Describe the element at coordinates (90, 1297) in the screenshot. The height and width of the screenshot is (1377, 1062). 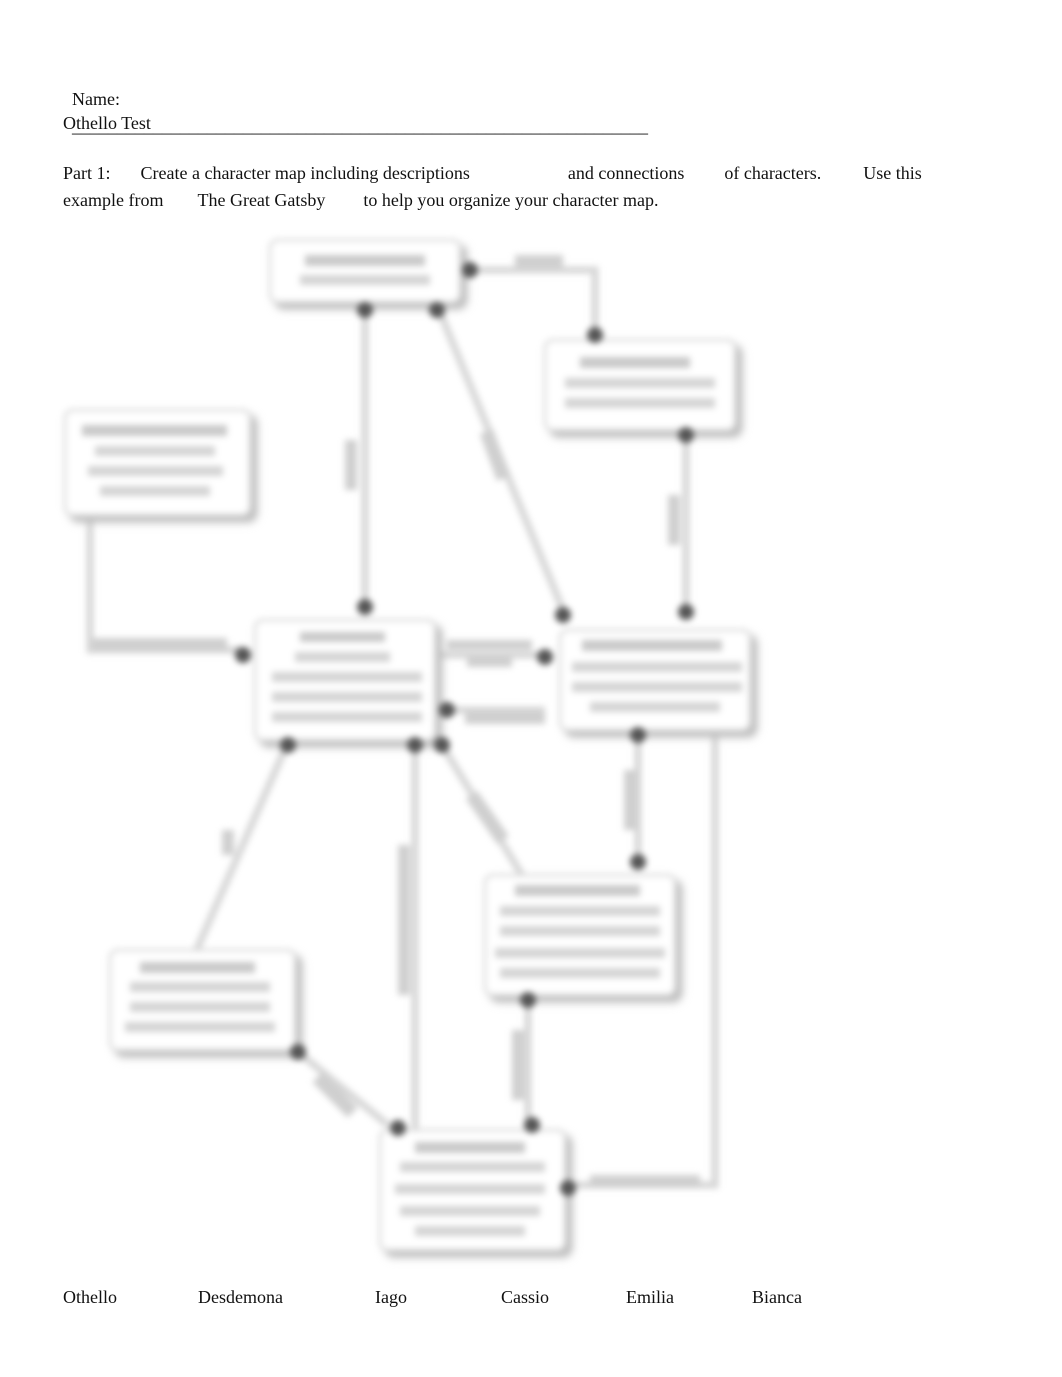
I see `character-name: Othello` at that location.